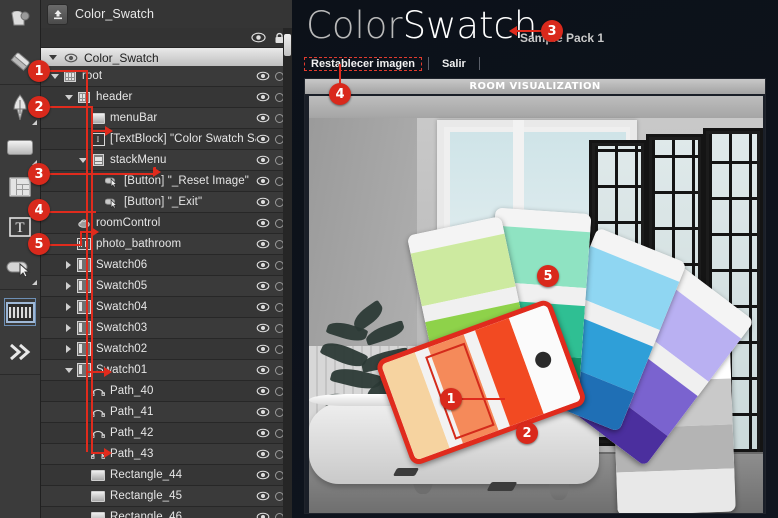 This screenshot has width=778, height=518. What do you see at coordinates (132, 433) in the screenshot?
I see `layer-label: Path_42` at bounding box center [132, 433].